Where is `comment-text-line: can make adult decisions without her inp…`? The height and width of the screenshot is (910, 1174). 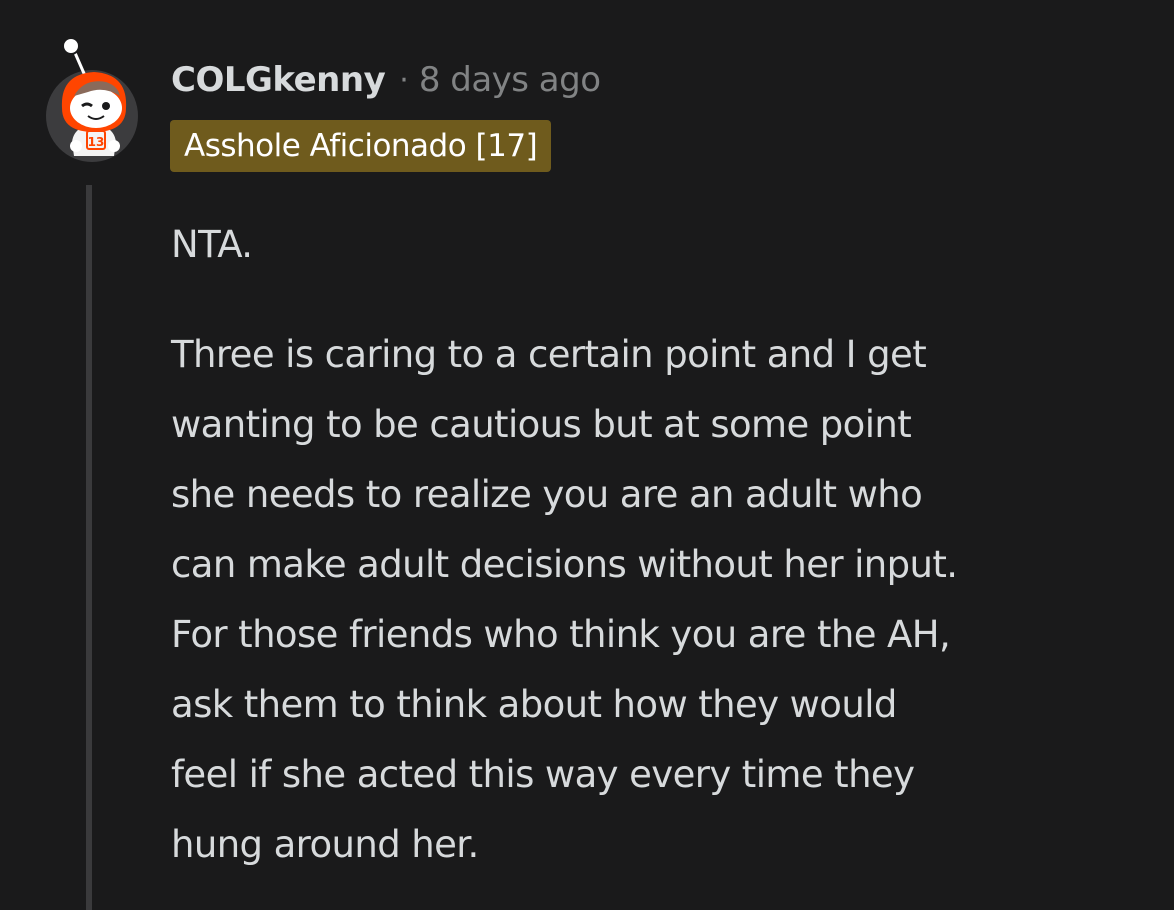
comment-text-line: can make adult decisions without her inp… is located at coordinates (564, 564).